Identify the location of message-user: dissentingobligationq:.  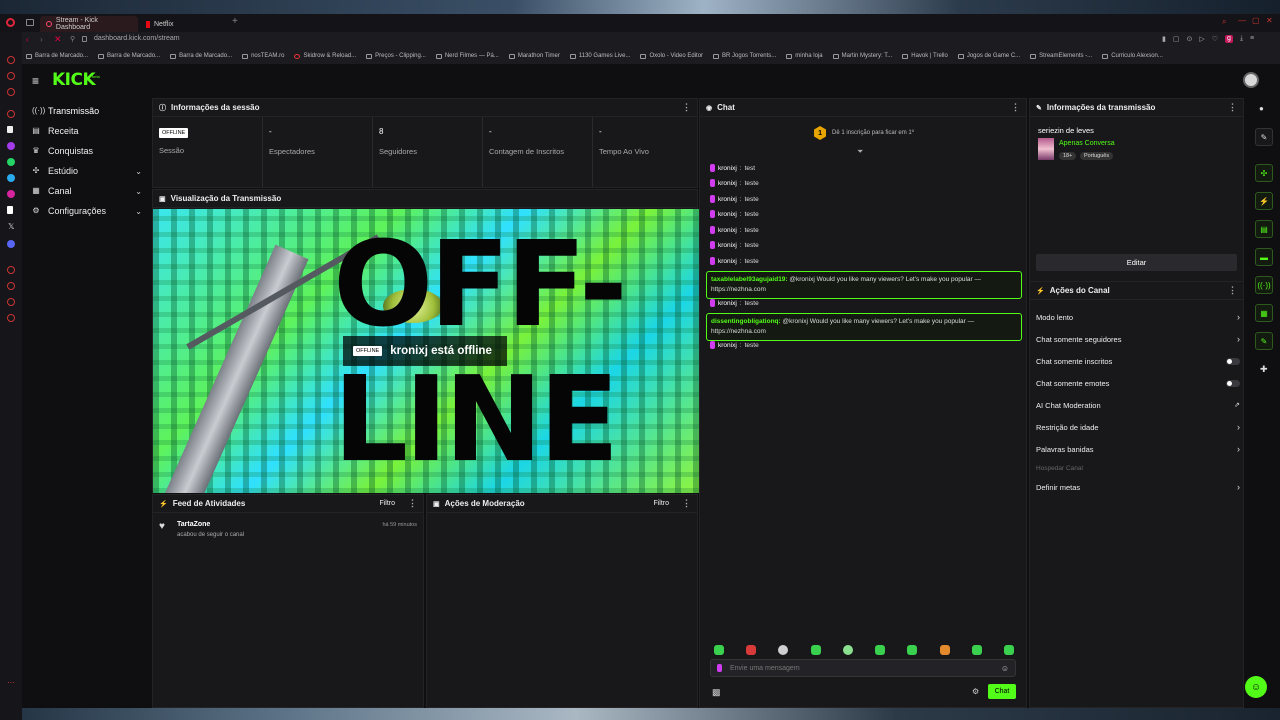
(746, 321).